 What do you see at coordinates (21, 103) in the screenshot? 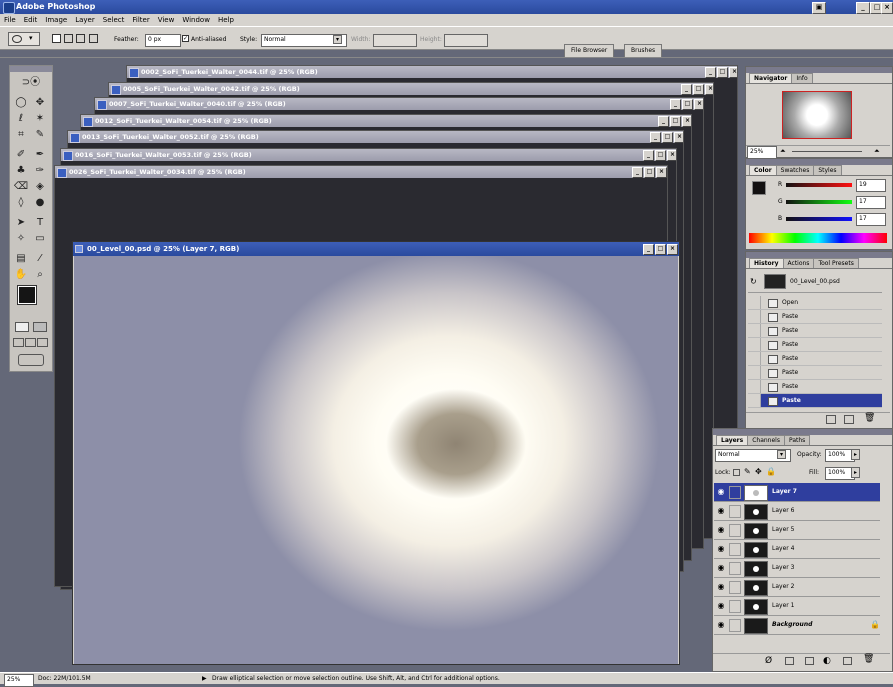
I see `marquee-tool-icon: ◯` at bounding box center [21, 103].